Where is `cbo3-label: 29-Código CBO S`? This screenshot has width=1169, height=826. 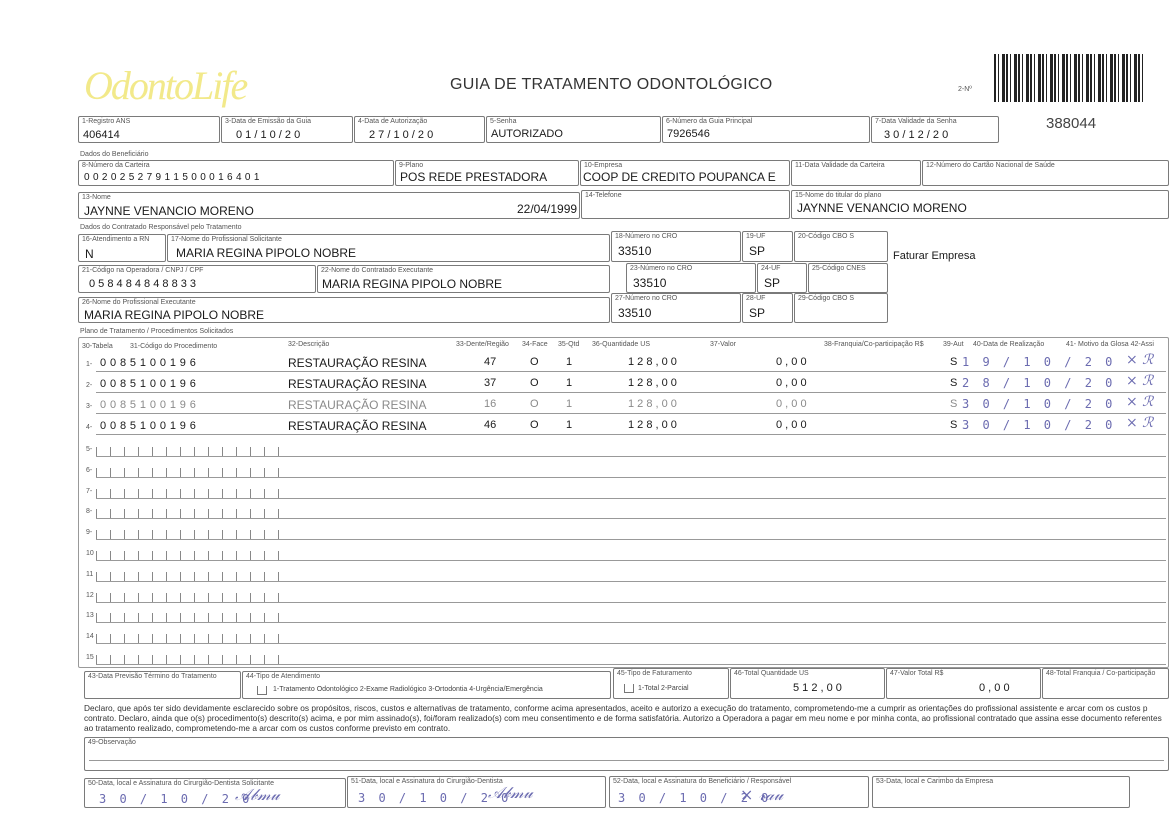
cbo3-label: 29-Código CBO S is located at coordinates (826, 298).